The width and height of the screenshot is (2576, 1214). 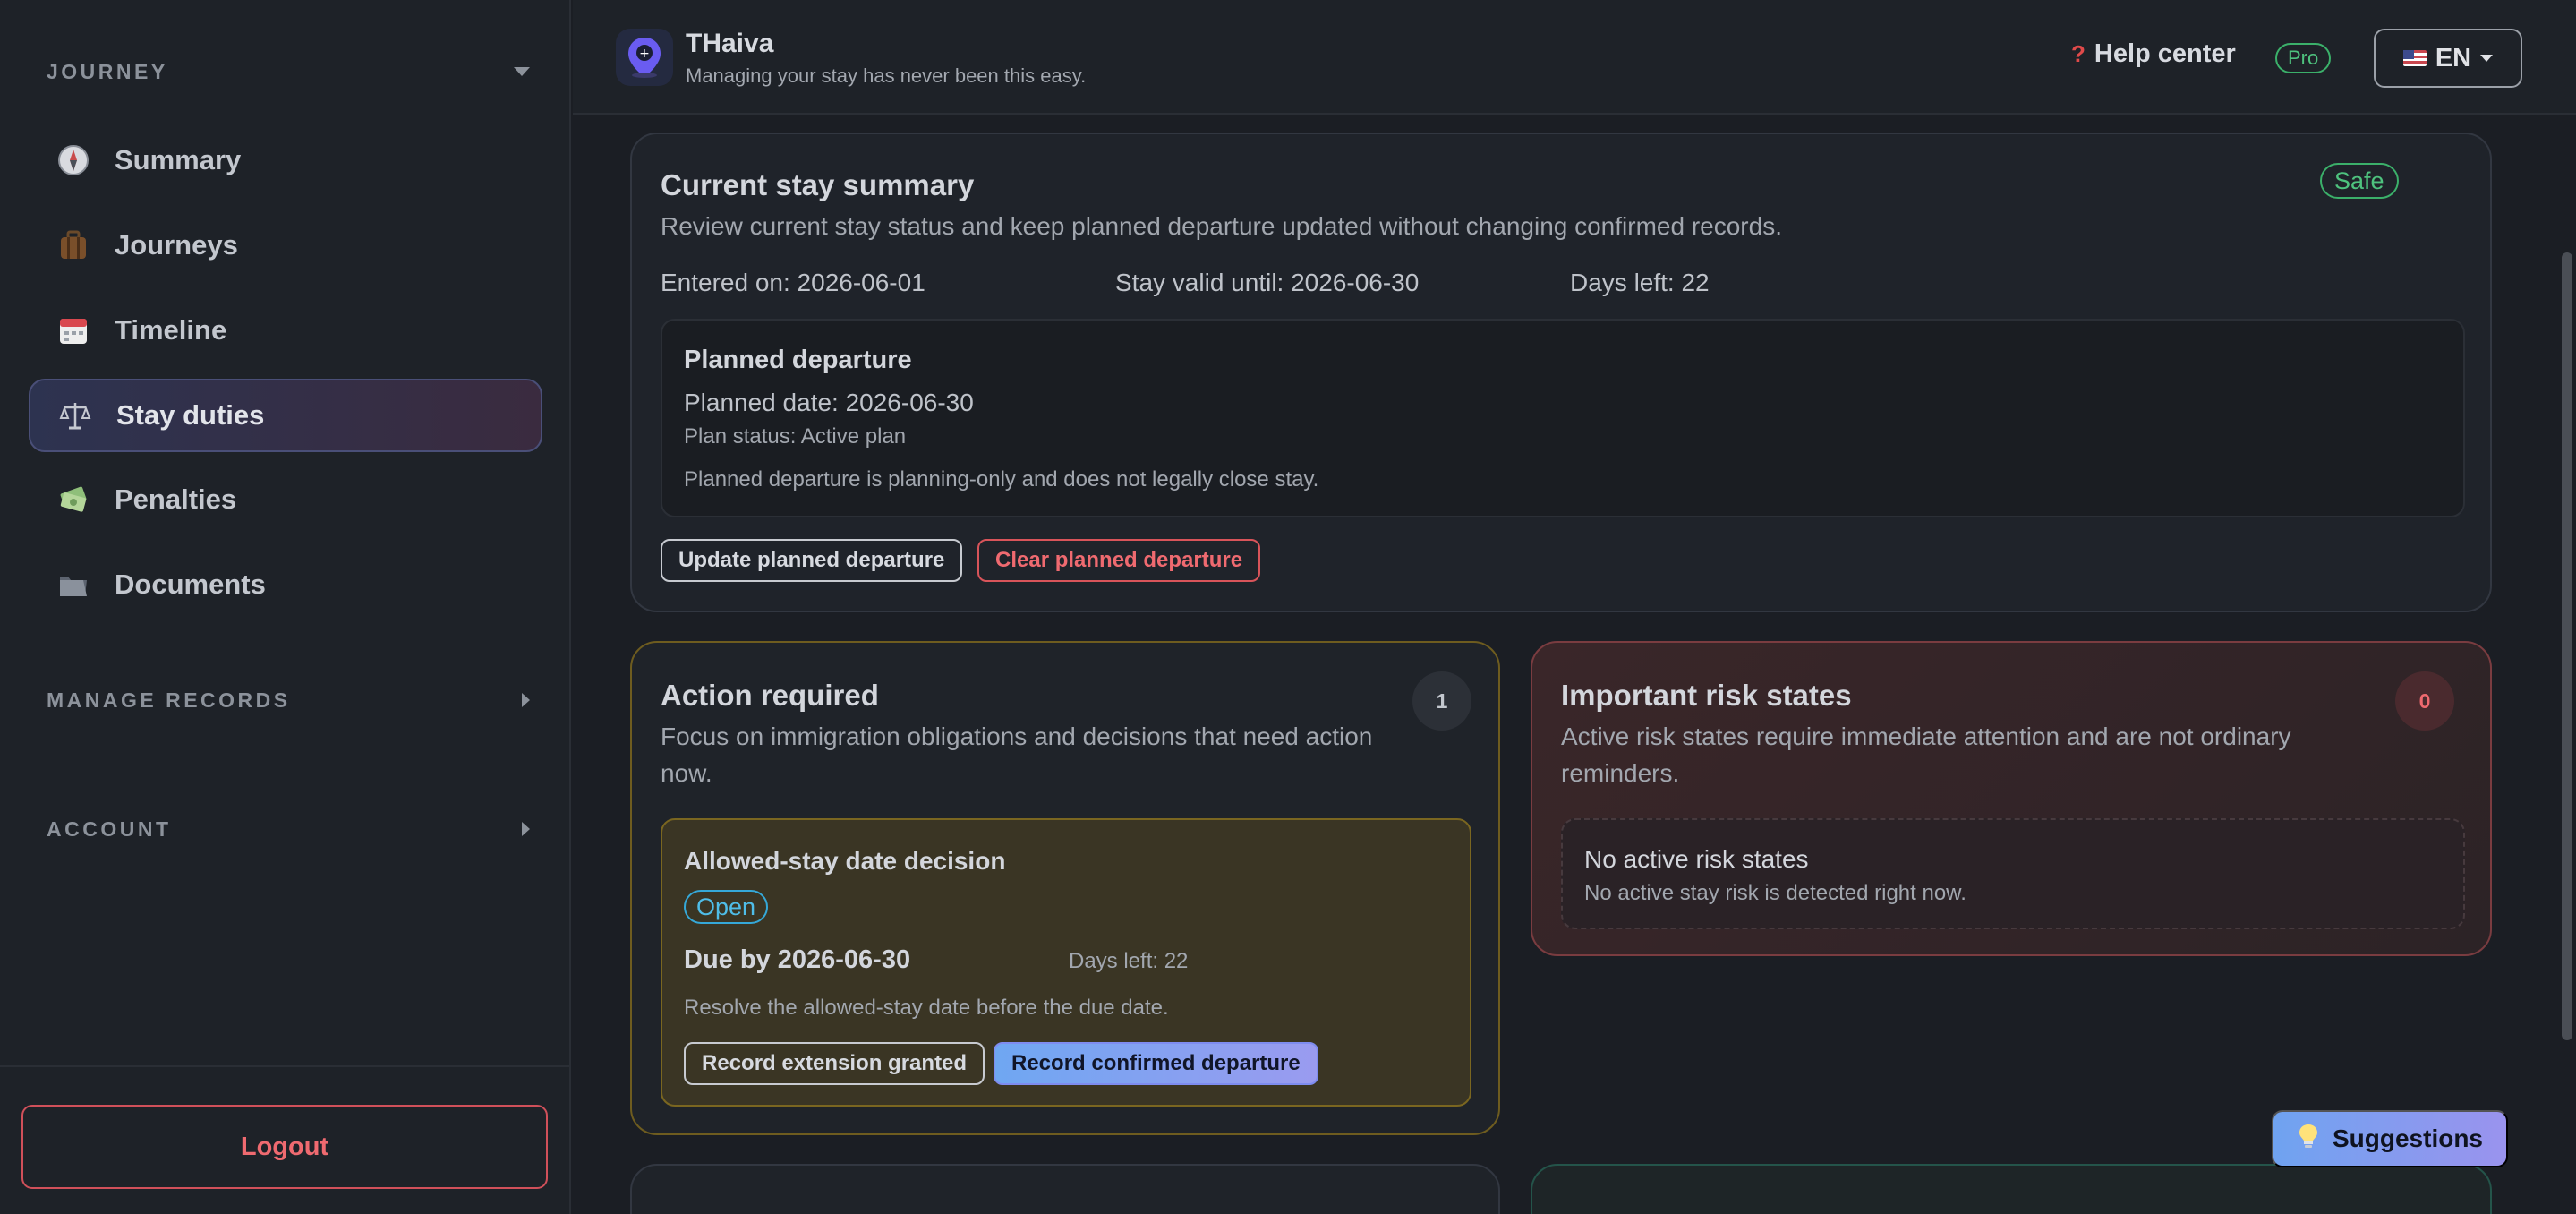 What do you see at coordinates (109, 828) in the screenshot?
I see `section-account-label: ACCOUNT` at bounding box center [109, 828].